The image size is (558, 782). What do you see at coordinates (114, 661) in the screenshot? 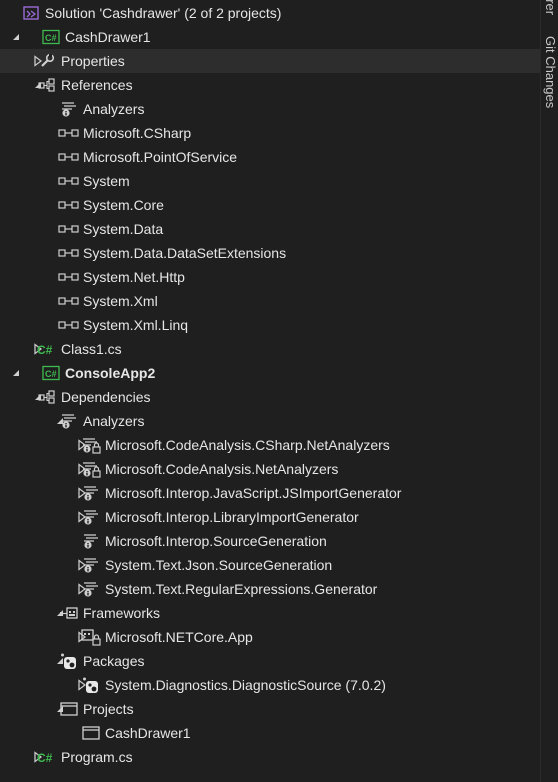
I see `tree-item-label: Packages` at bounding box center [114, 661].